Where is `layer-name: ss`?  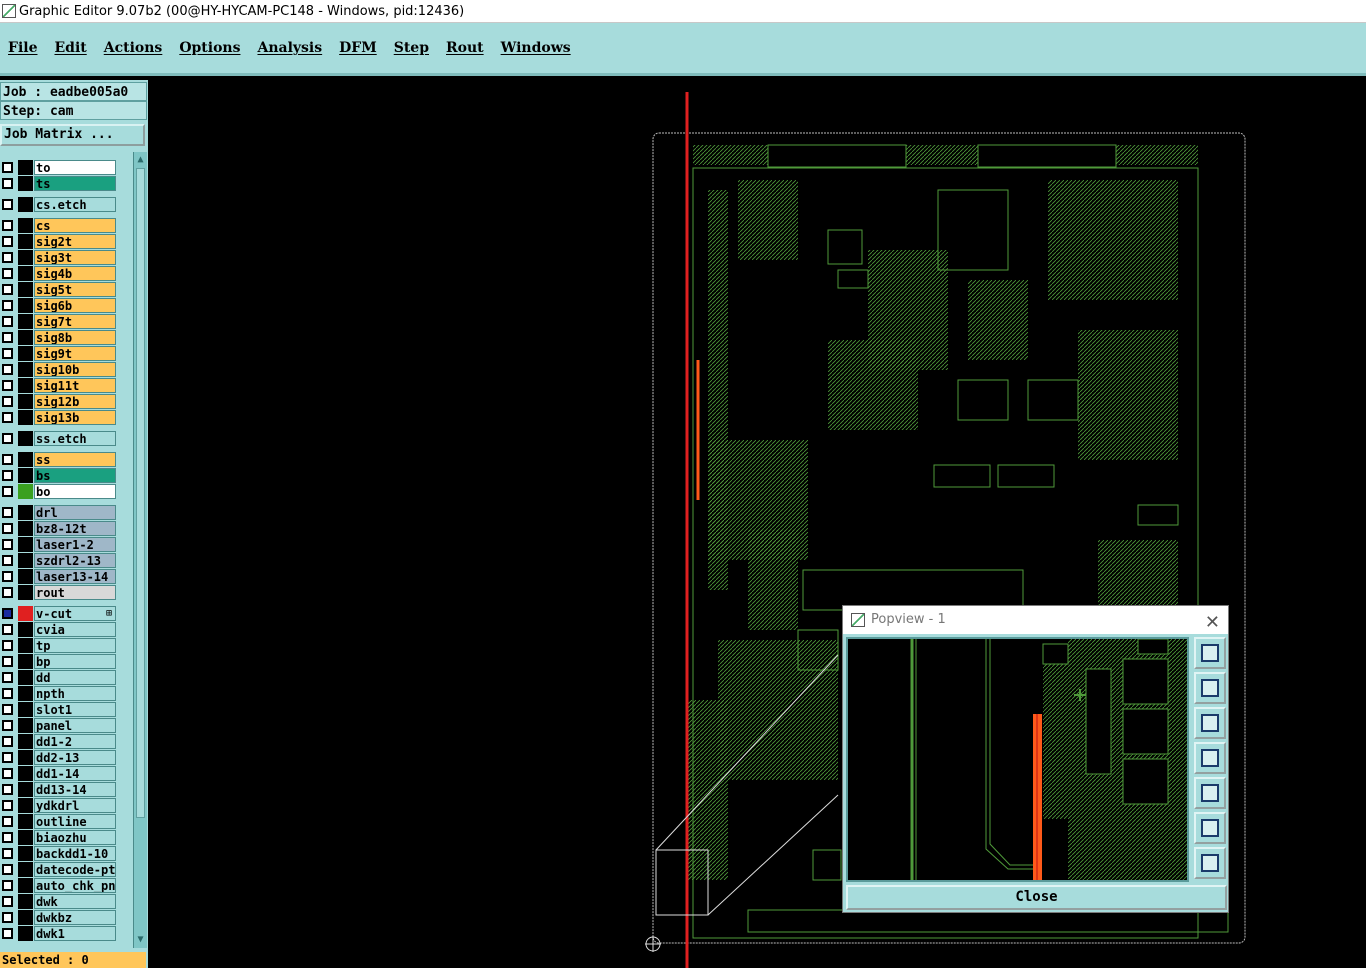
layer-name: ss is located at coordinates (75, 459).